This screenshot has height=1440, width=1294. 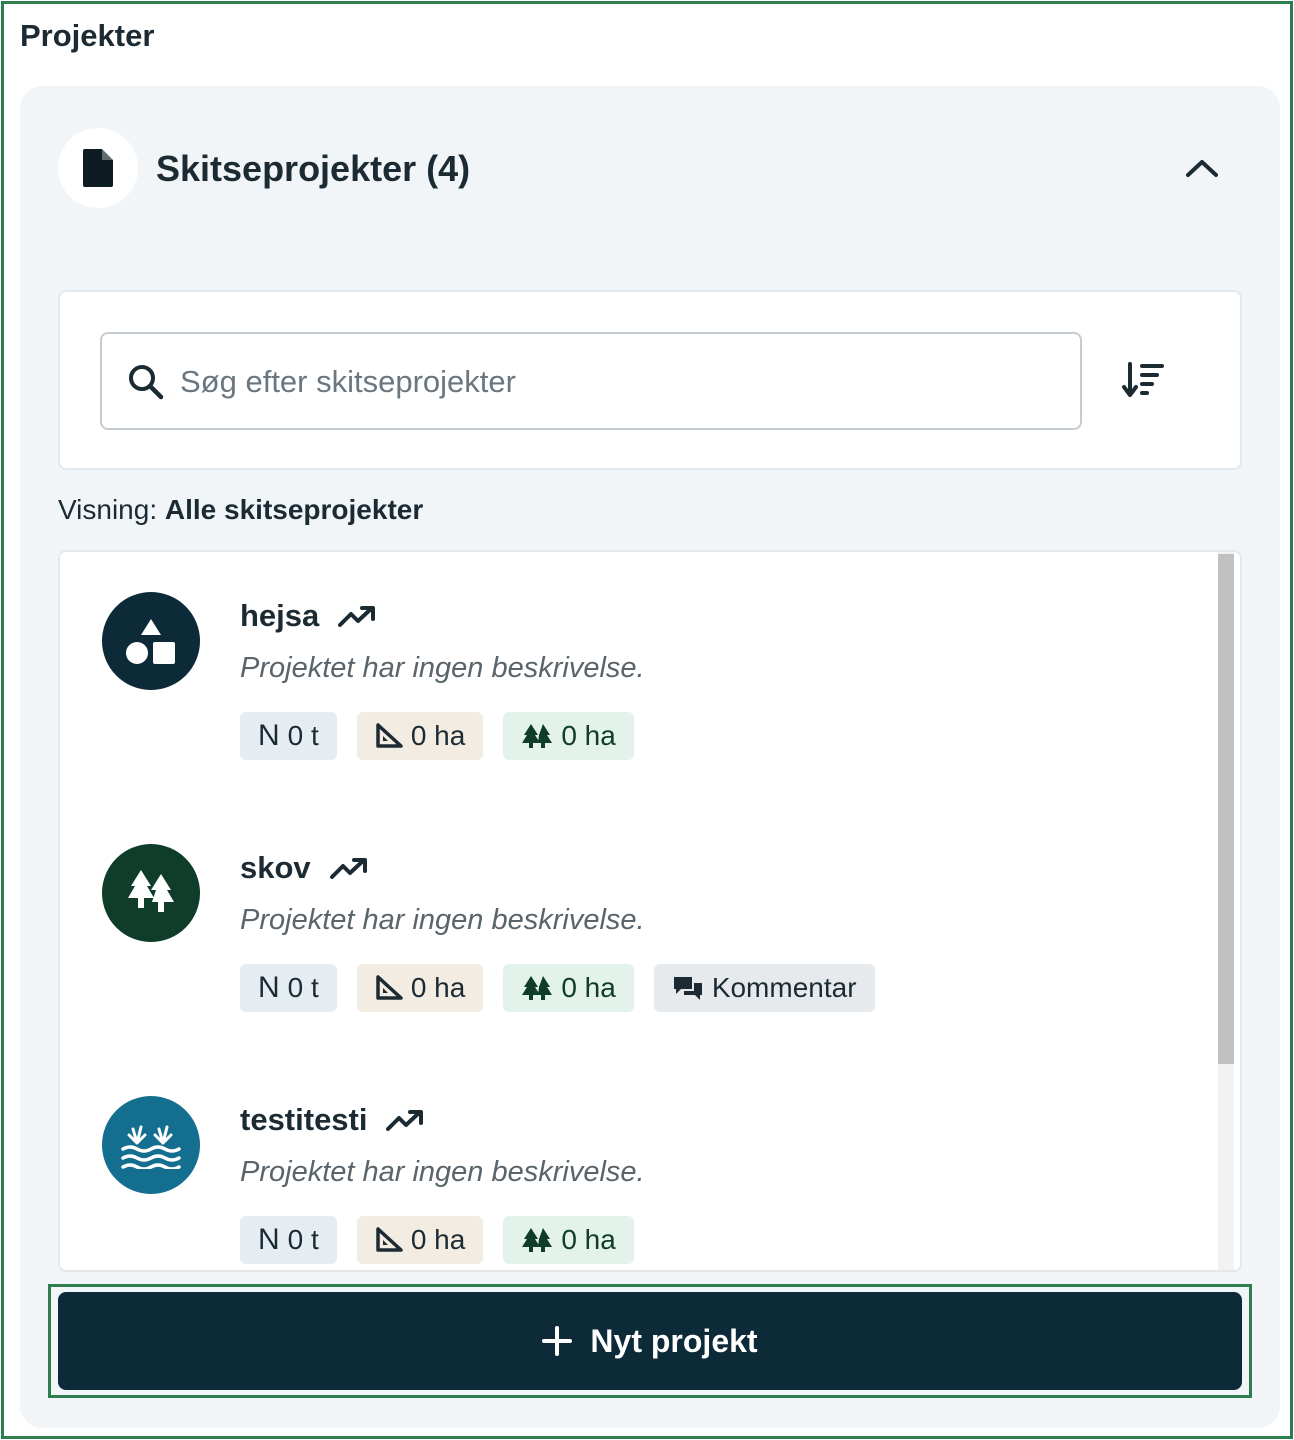 I want to click on wetland-icon, so click(x=151, y=1145).